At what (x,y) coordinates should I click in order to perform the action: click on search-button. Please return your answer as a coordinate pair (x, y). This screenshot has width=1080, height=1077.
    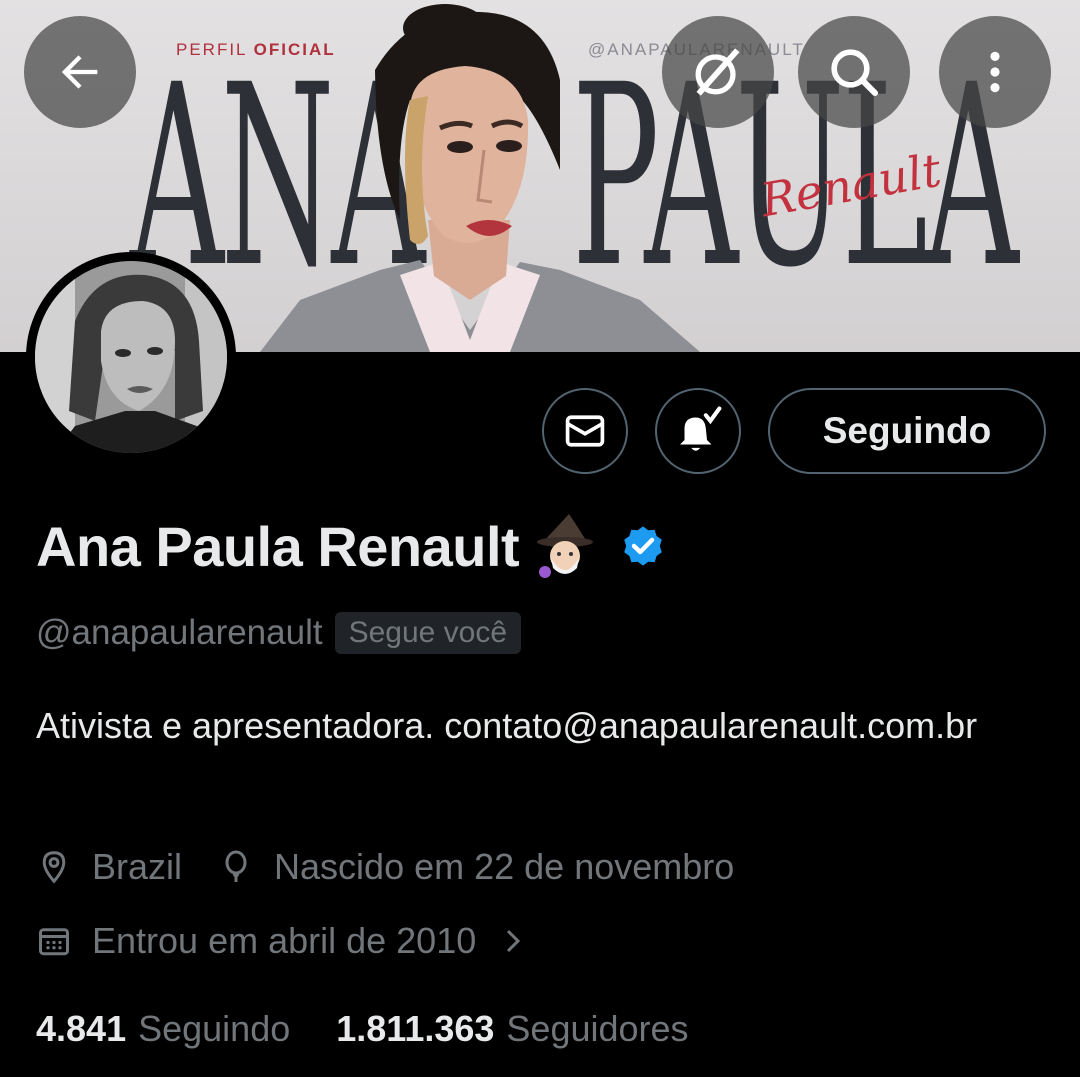
    Looking at the image, I should click on (854, 72).